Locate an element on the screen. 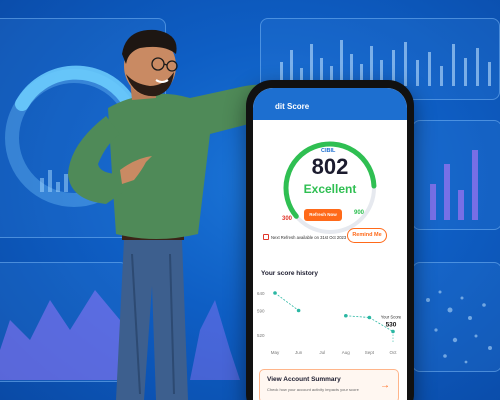  x-tick-label: Aug is located at coordinates (346, 352).